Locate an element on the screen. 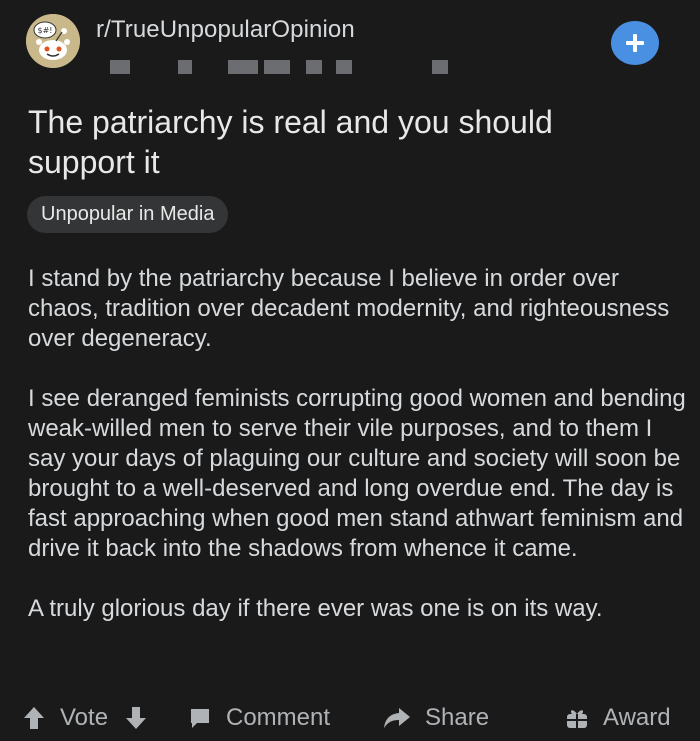 The height and width of the screenshot is (741, 700). subreddit-name: r/TrueUnpopularOpinion is located at coordinates (225, 30).